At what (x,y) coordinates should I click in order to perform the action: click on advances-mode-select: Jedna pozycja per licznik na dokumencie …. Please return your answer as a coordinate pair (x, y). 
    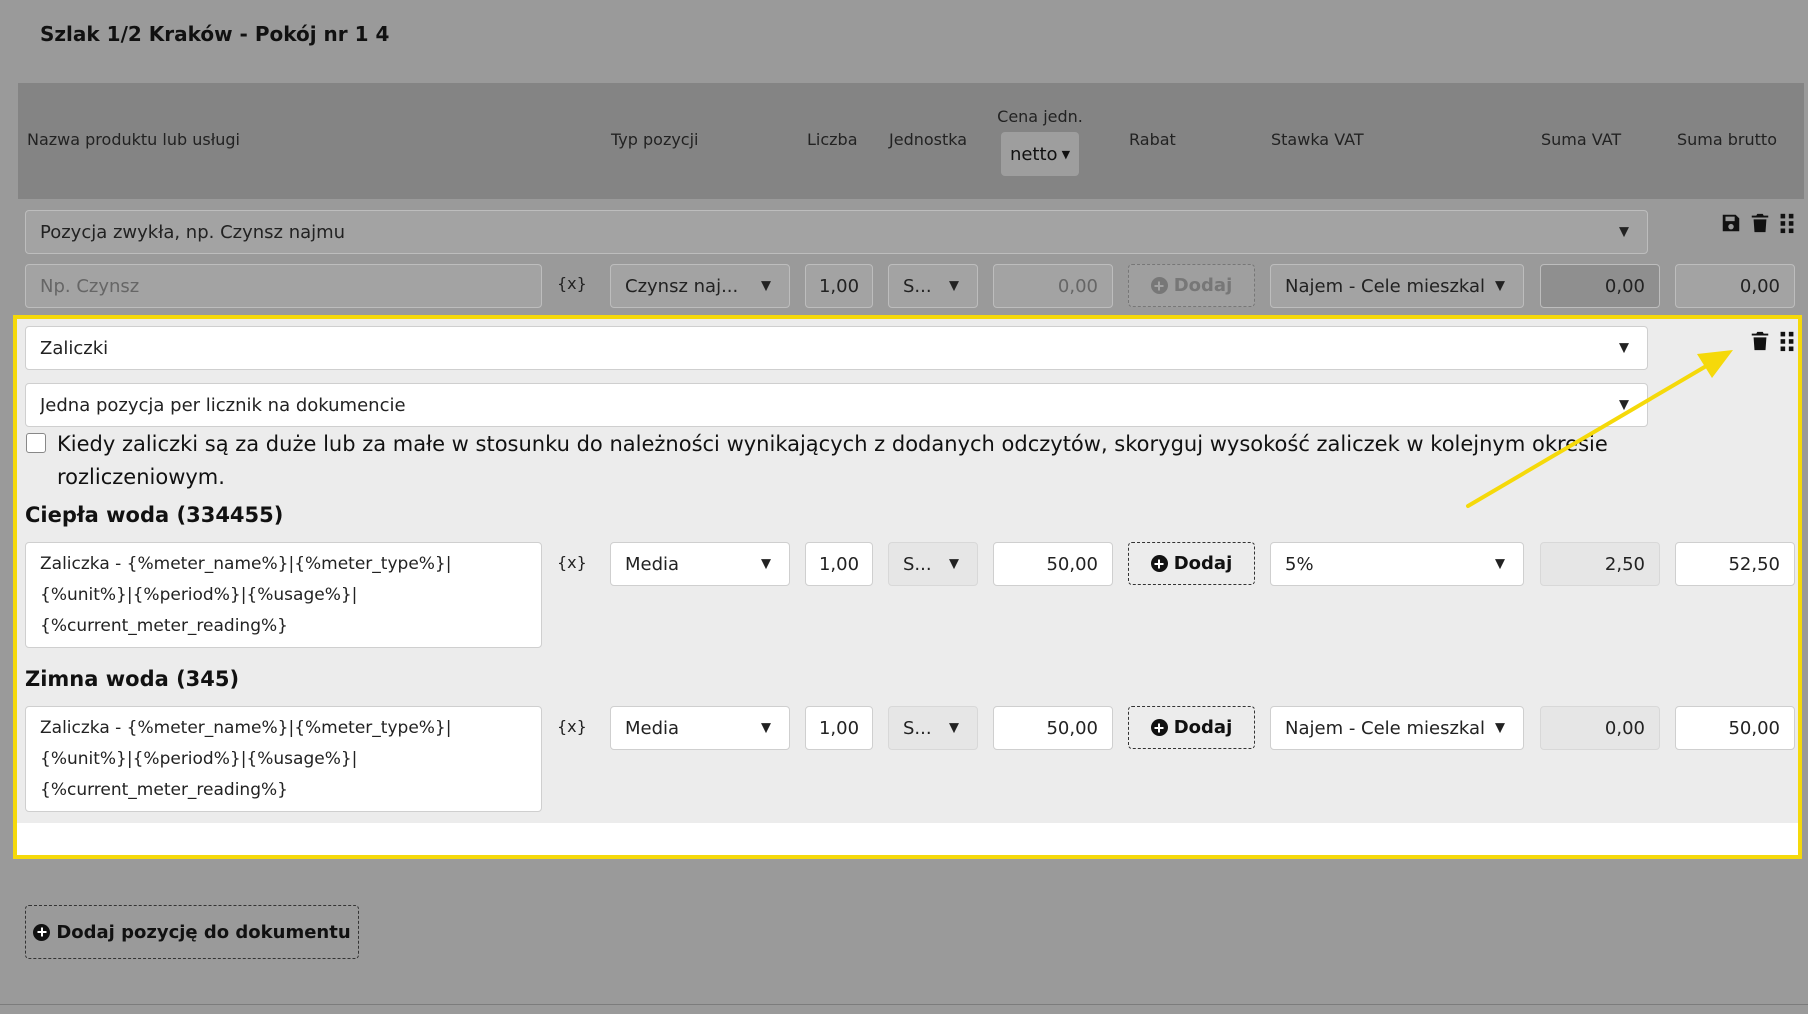
    Looking at the image, I should click on (836, 405).